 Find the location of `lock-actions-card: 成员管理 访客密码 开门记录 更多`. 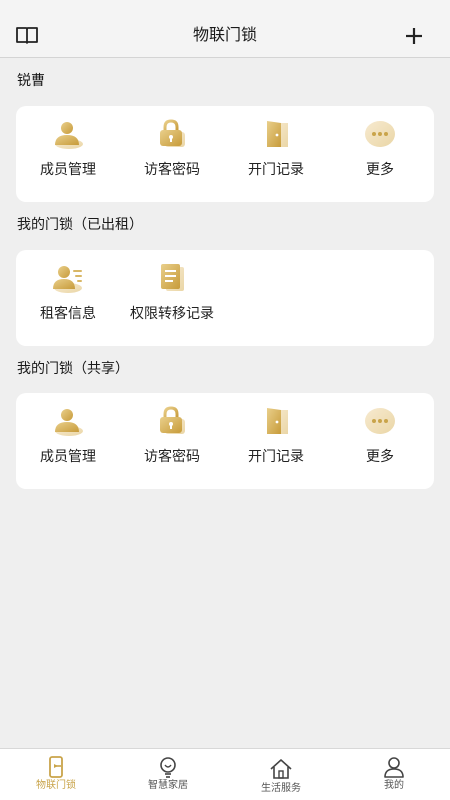

lock-actions-card: 成员管理 访客密码 开门记录 更多 is located at coordinates (225, 154).